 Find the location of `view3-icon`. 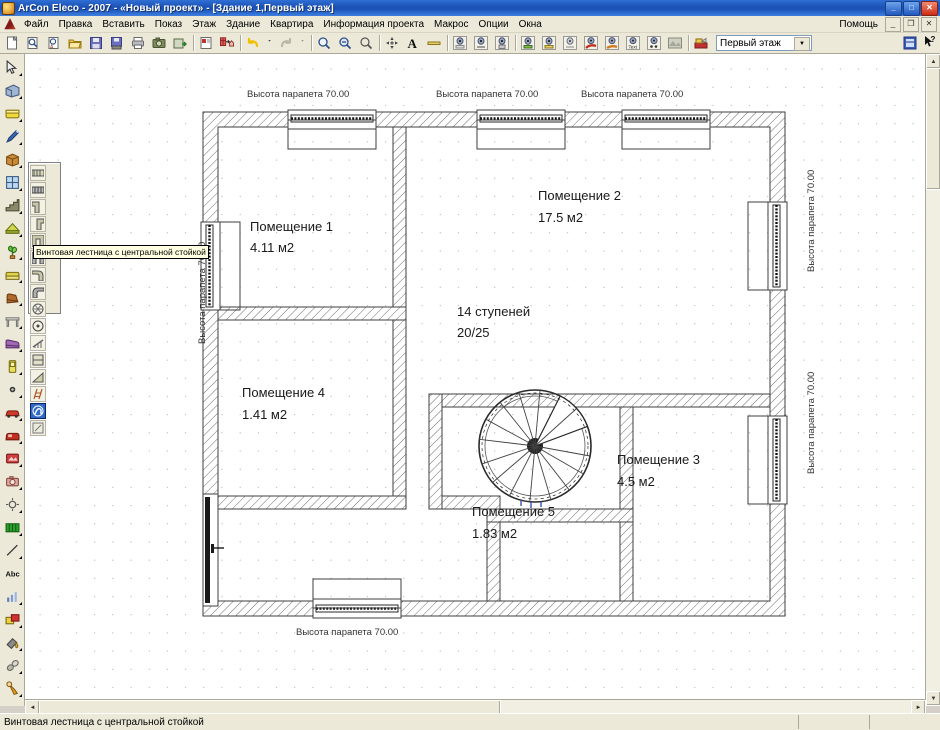

view3-icon is located at coordinates (502, 43).